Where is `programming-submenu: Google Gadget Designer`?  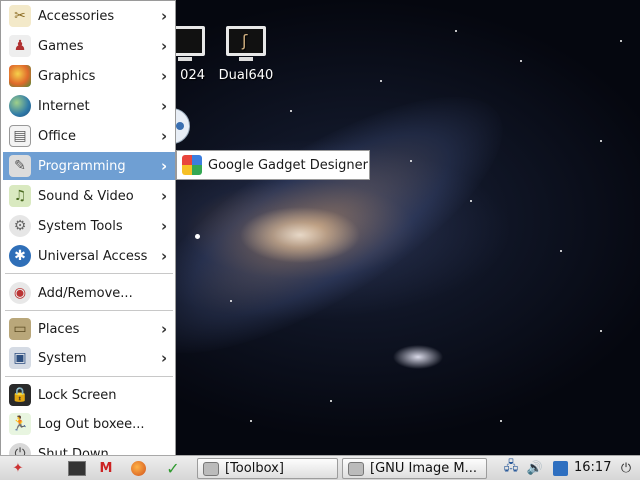
programming-submenu: Google Gadget Designer is located at coordinates (273, 165).